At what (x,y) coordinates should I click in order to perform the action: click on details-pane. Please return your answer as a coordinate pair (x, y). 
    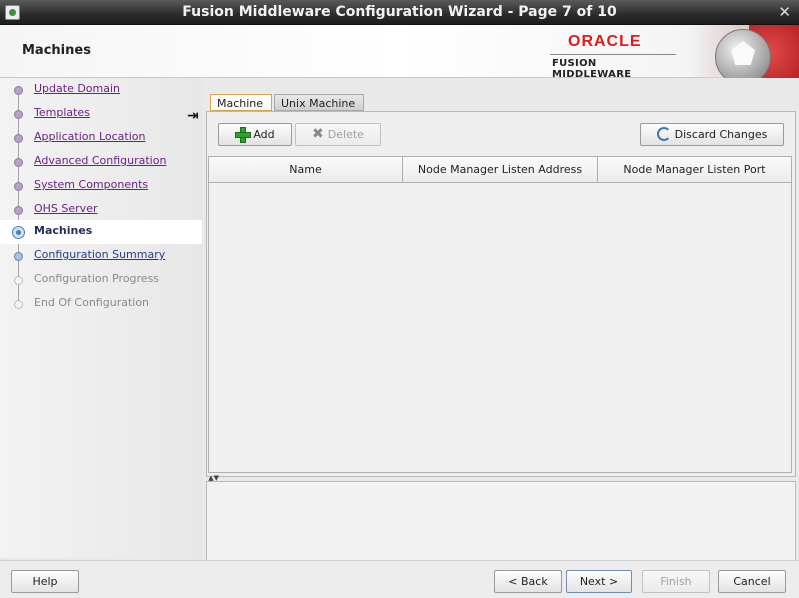
    Looking at the image, I should click on (501, 523).